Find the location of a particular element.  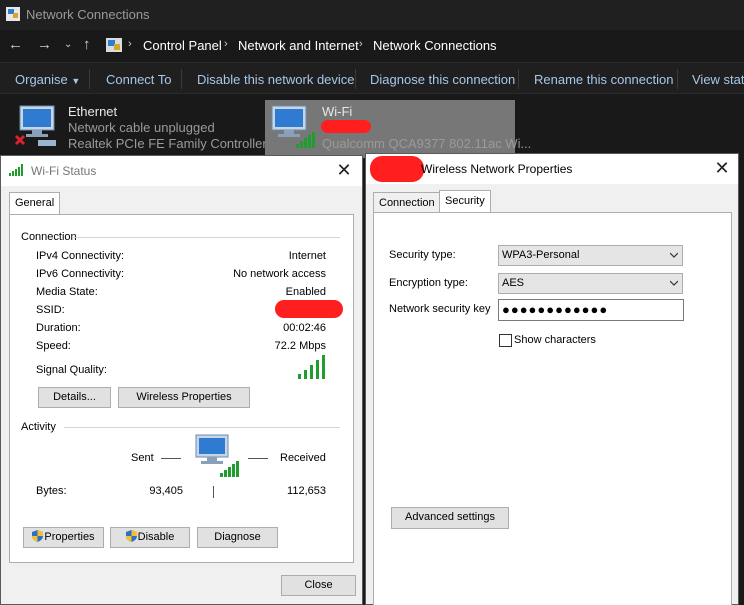

security-type-select: WPA3-Personal is located at coordinates (590, 255).